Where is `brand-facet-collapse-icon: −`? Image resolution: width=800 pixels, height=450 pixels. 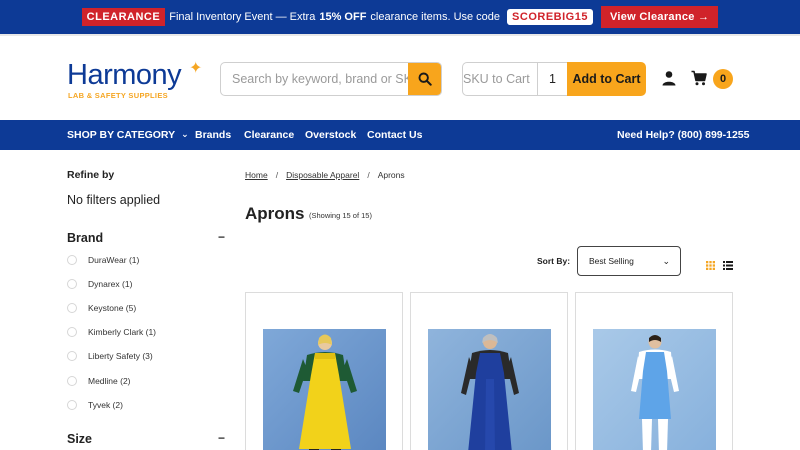
brand-facet-collapse-icon: − is located at coordinates (221, 237).